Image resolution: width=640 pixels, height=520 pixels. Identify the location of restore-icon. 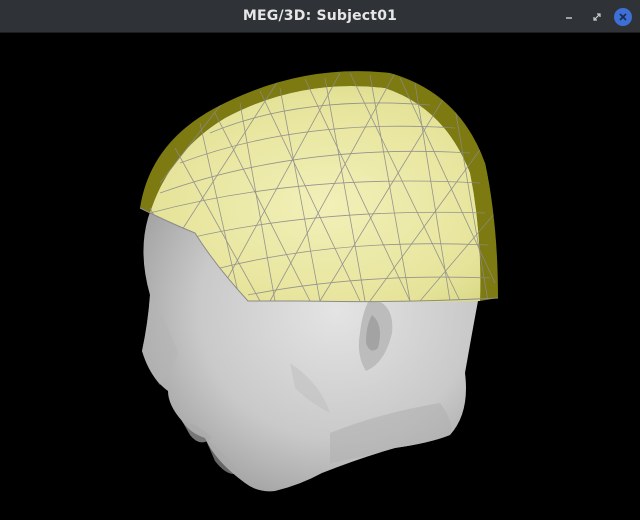
(597, 16).